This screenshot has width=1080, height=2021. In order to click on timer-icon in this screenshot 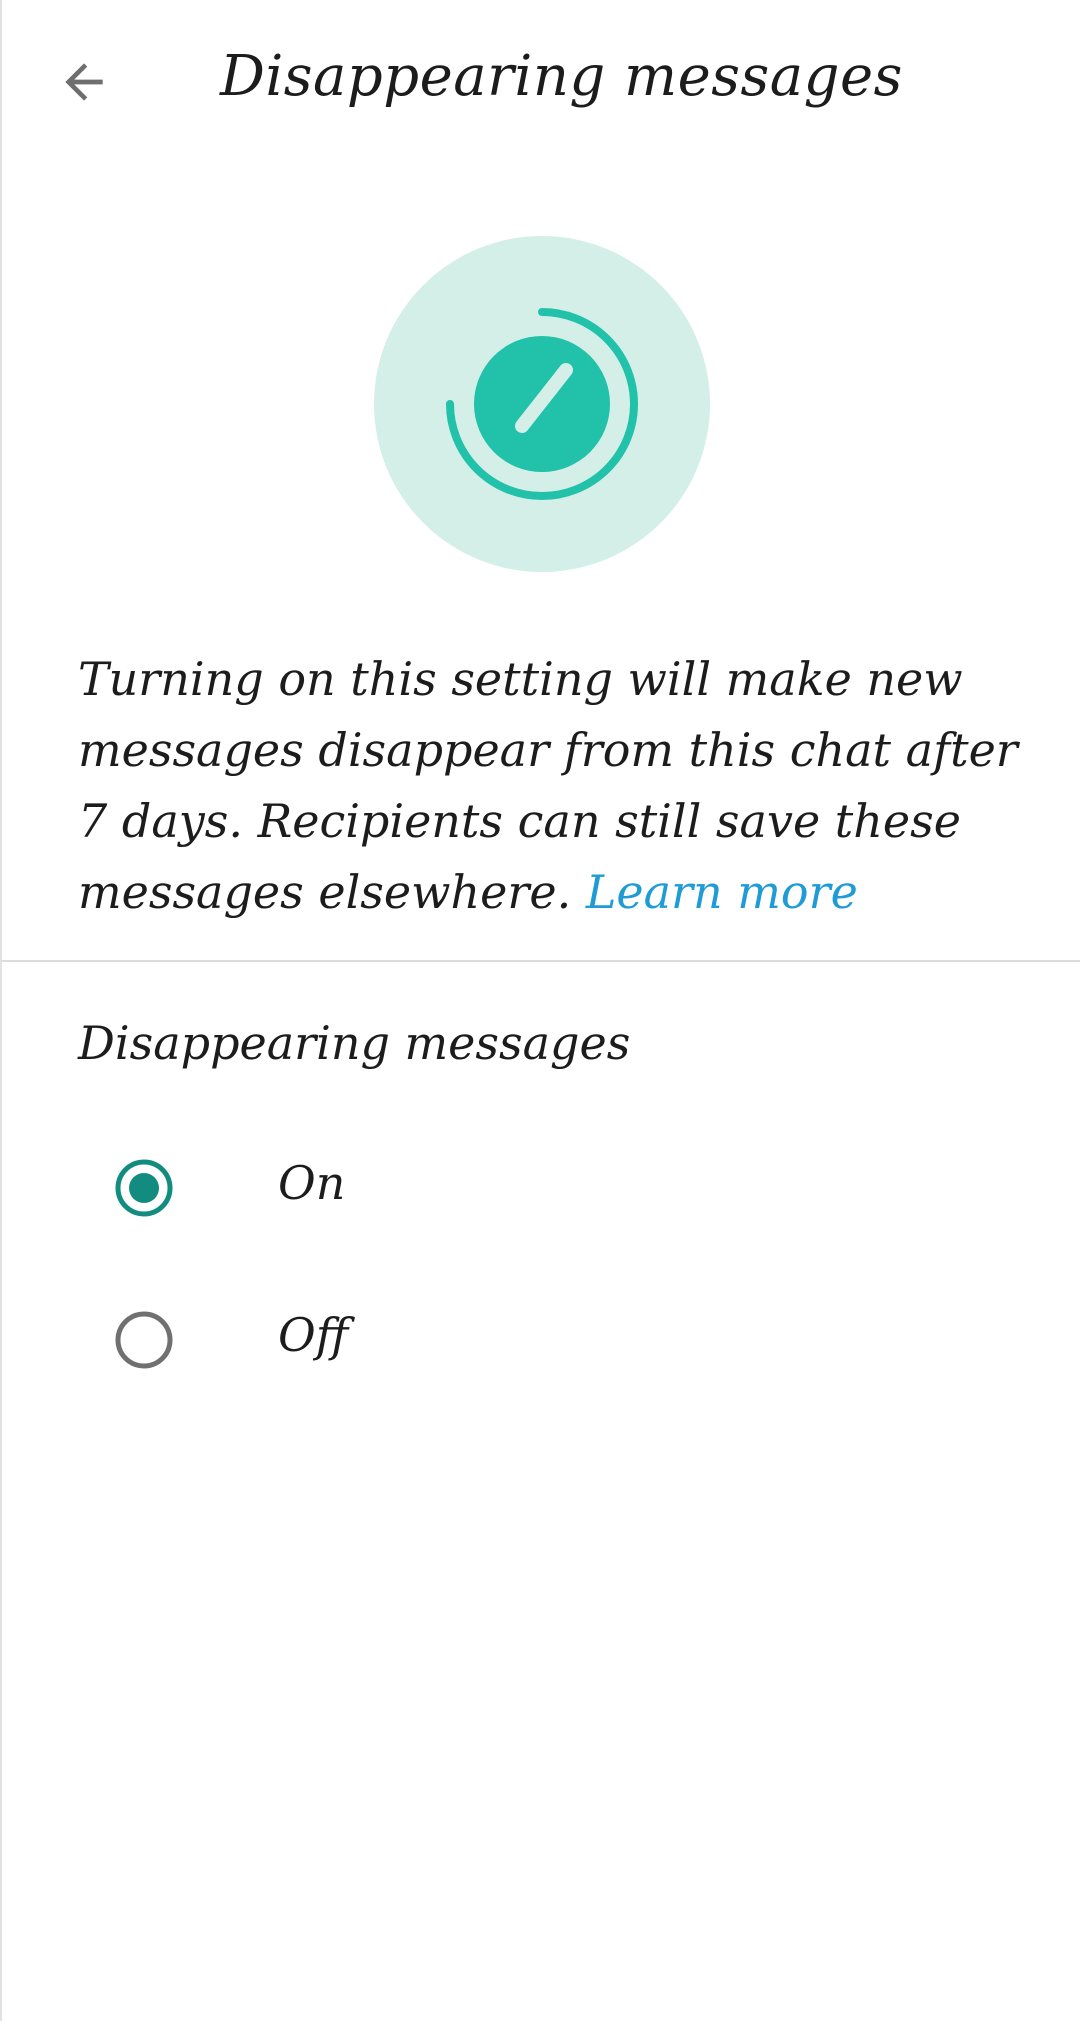, I will do `click(542, 404)`.